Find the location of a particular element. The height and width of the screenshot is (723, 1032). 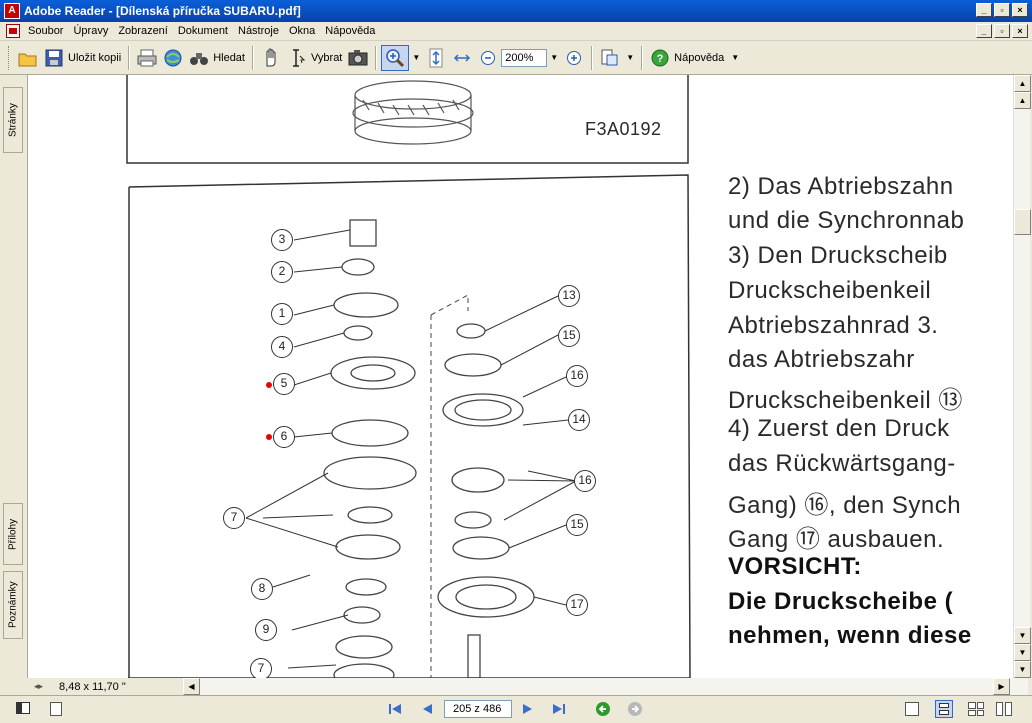

caution-text-line: nehmen, wenn diese is located at coordinates (850, 635).